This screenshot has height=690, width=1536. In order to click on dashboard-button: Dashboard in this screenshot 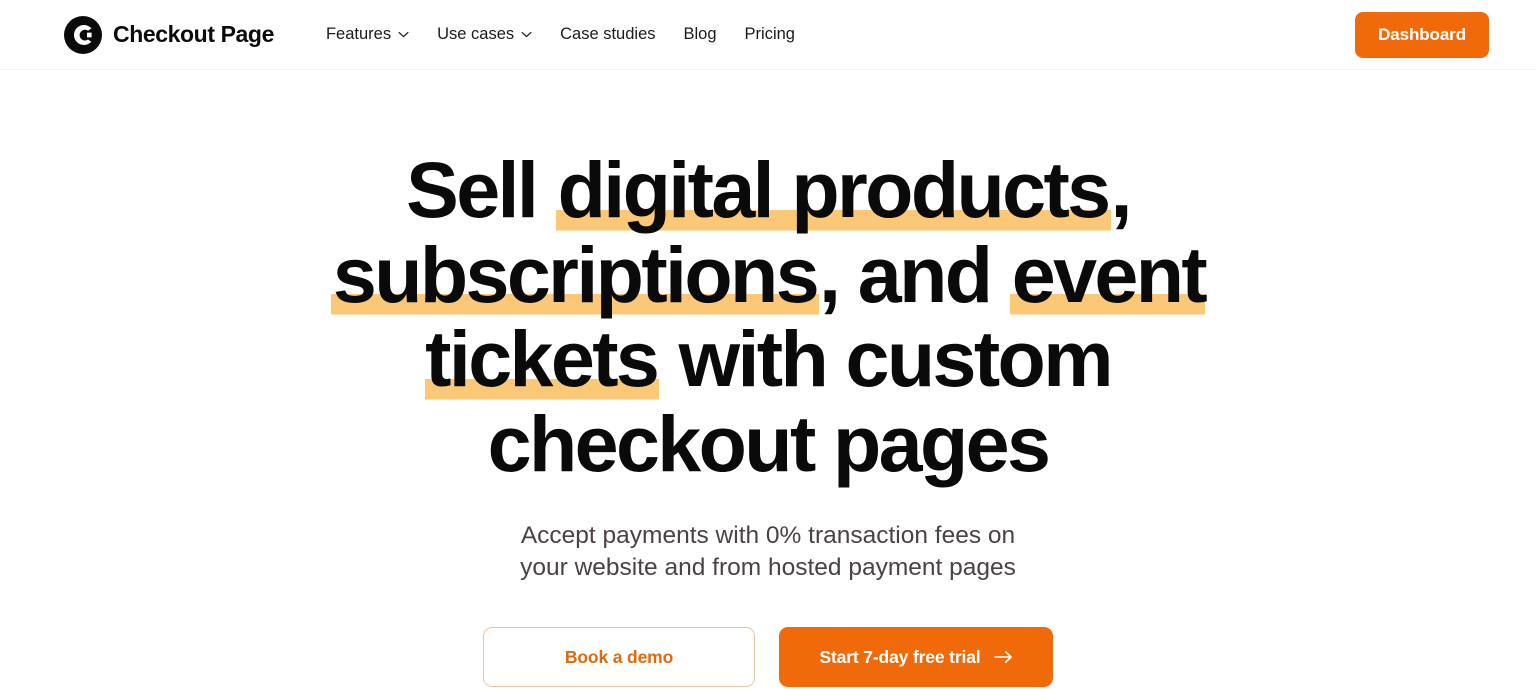, I will do `click(1422, 34)`.